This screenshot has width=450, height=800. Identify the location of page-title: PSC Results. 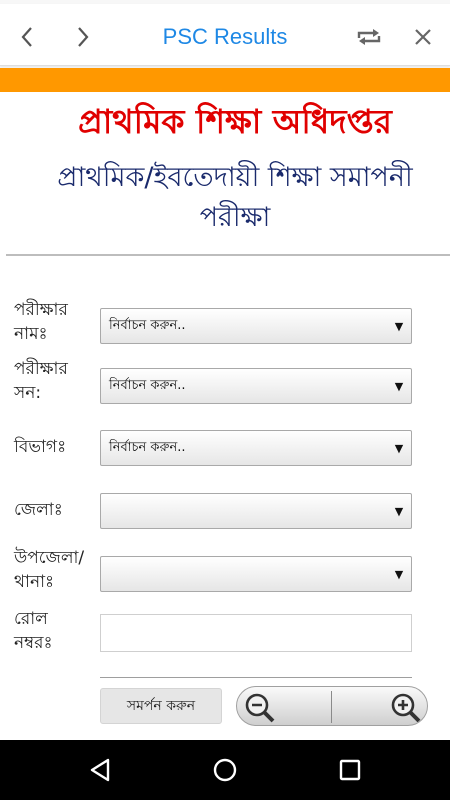
(225, 36).